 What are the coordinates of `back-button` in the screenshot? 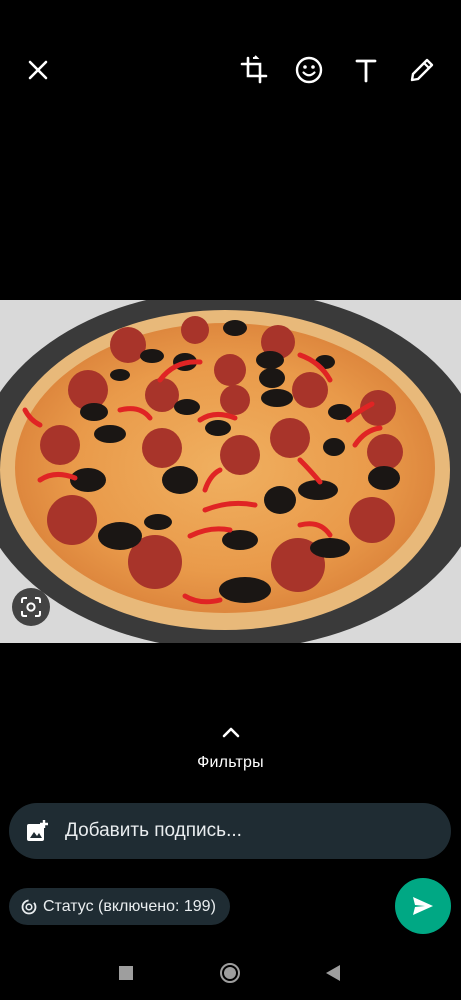 It's located at (333, 973).